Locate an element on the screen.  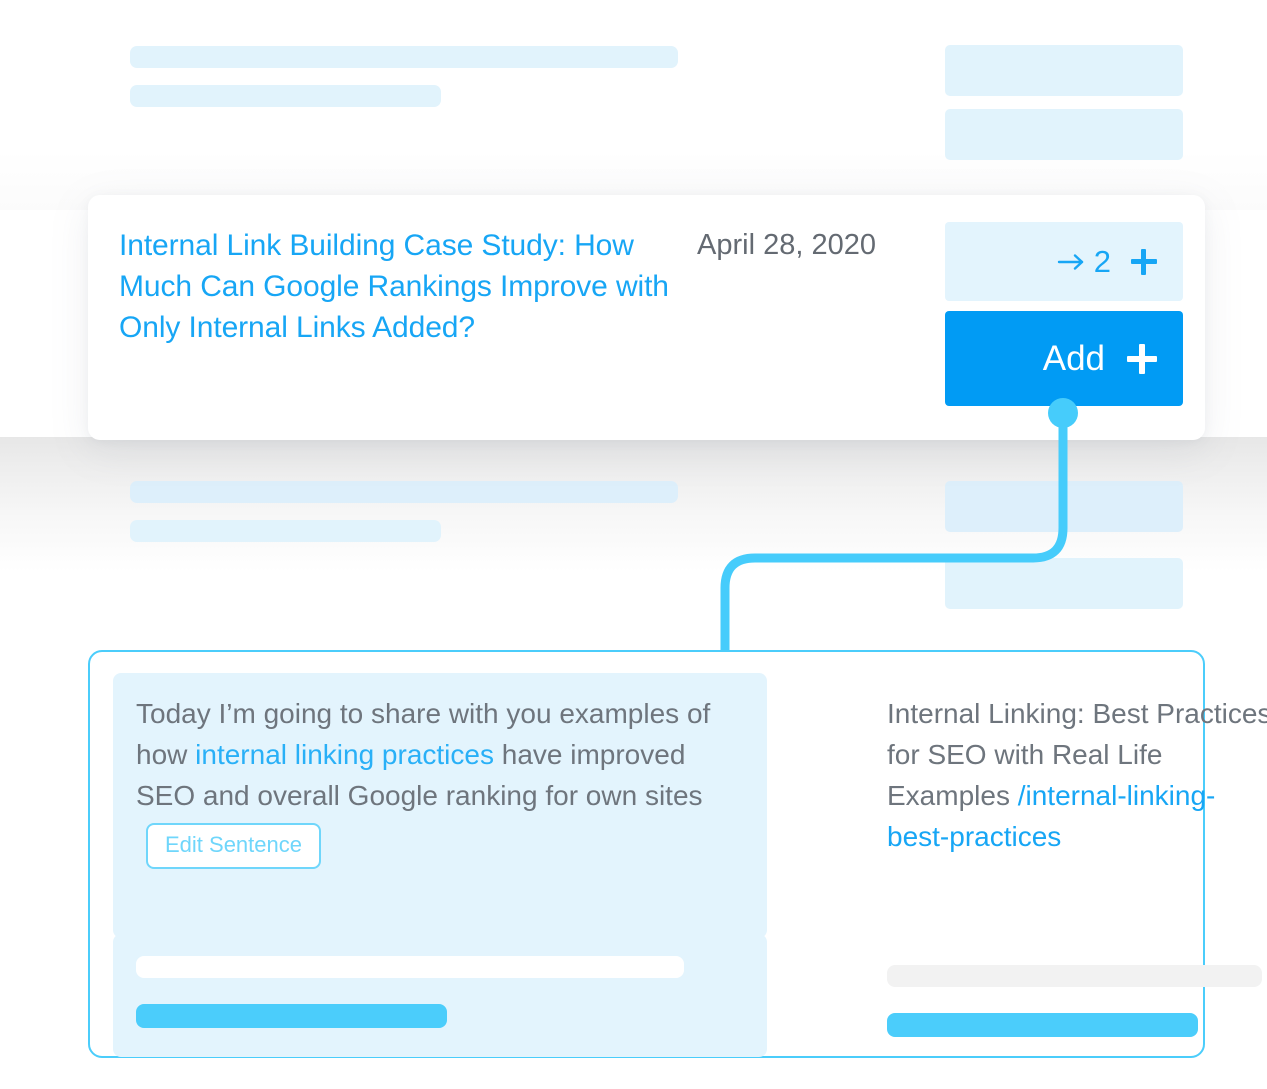
links-count-value: 2 is located at coordinates (1102, 261).